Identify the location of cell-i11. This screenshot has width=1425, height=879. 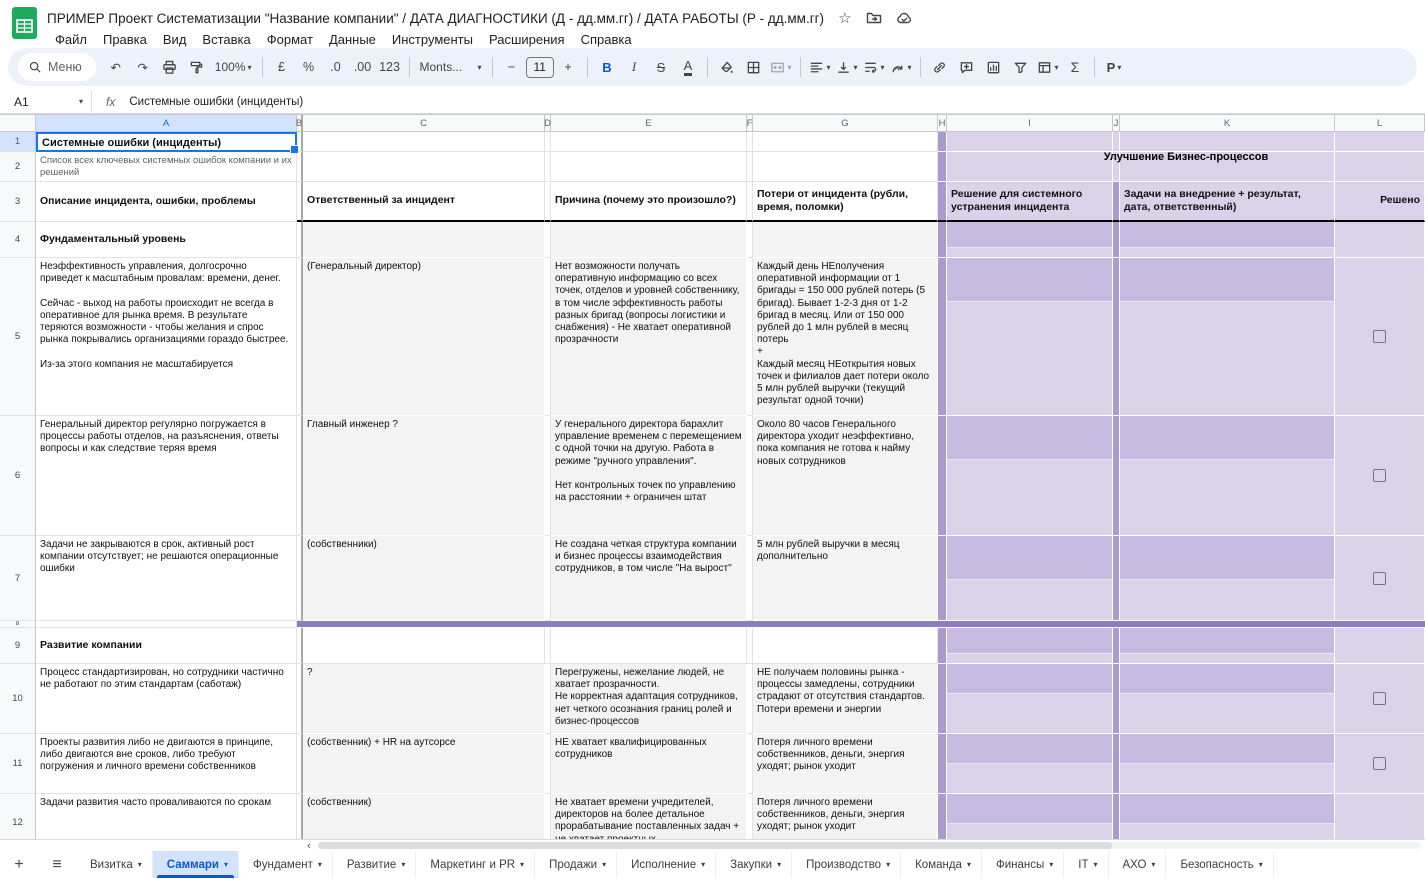
(1030, 764).